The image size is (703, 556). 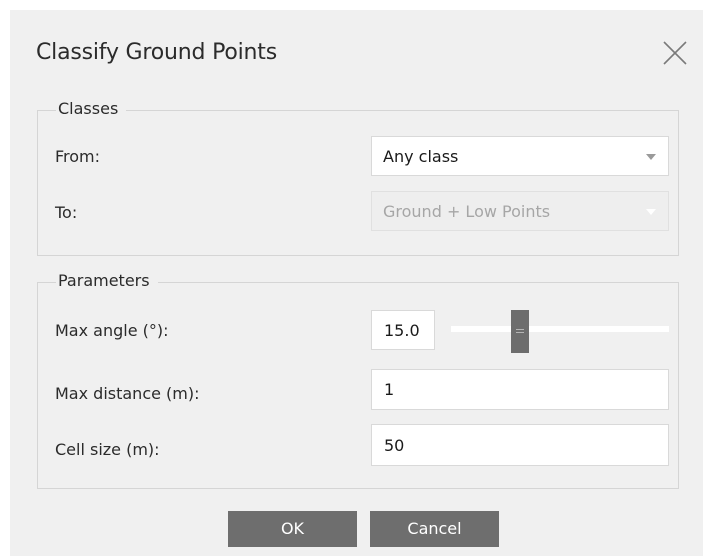 I want to click on cell-size-input, so click(x=520, y=445).